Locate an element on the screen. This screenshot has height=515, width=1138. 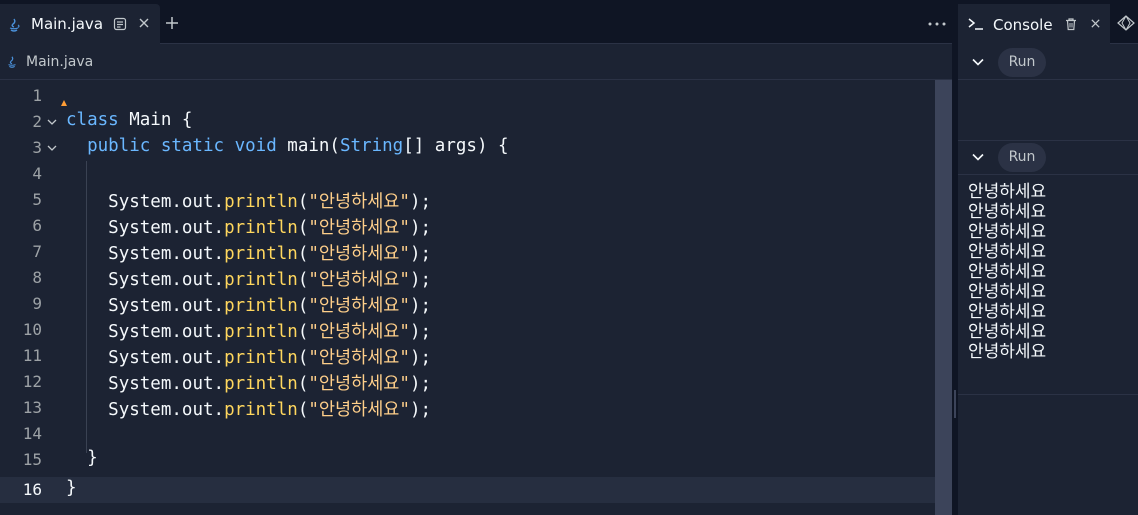
editor-scrollbar is located at coordinates (943, 297).